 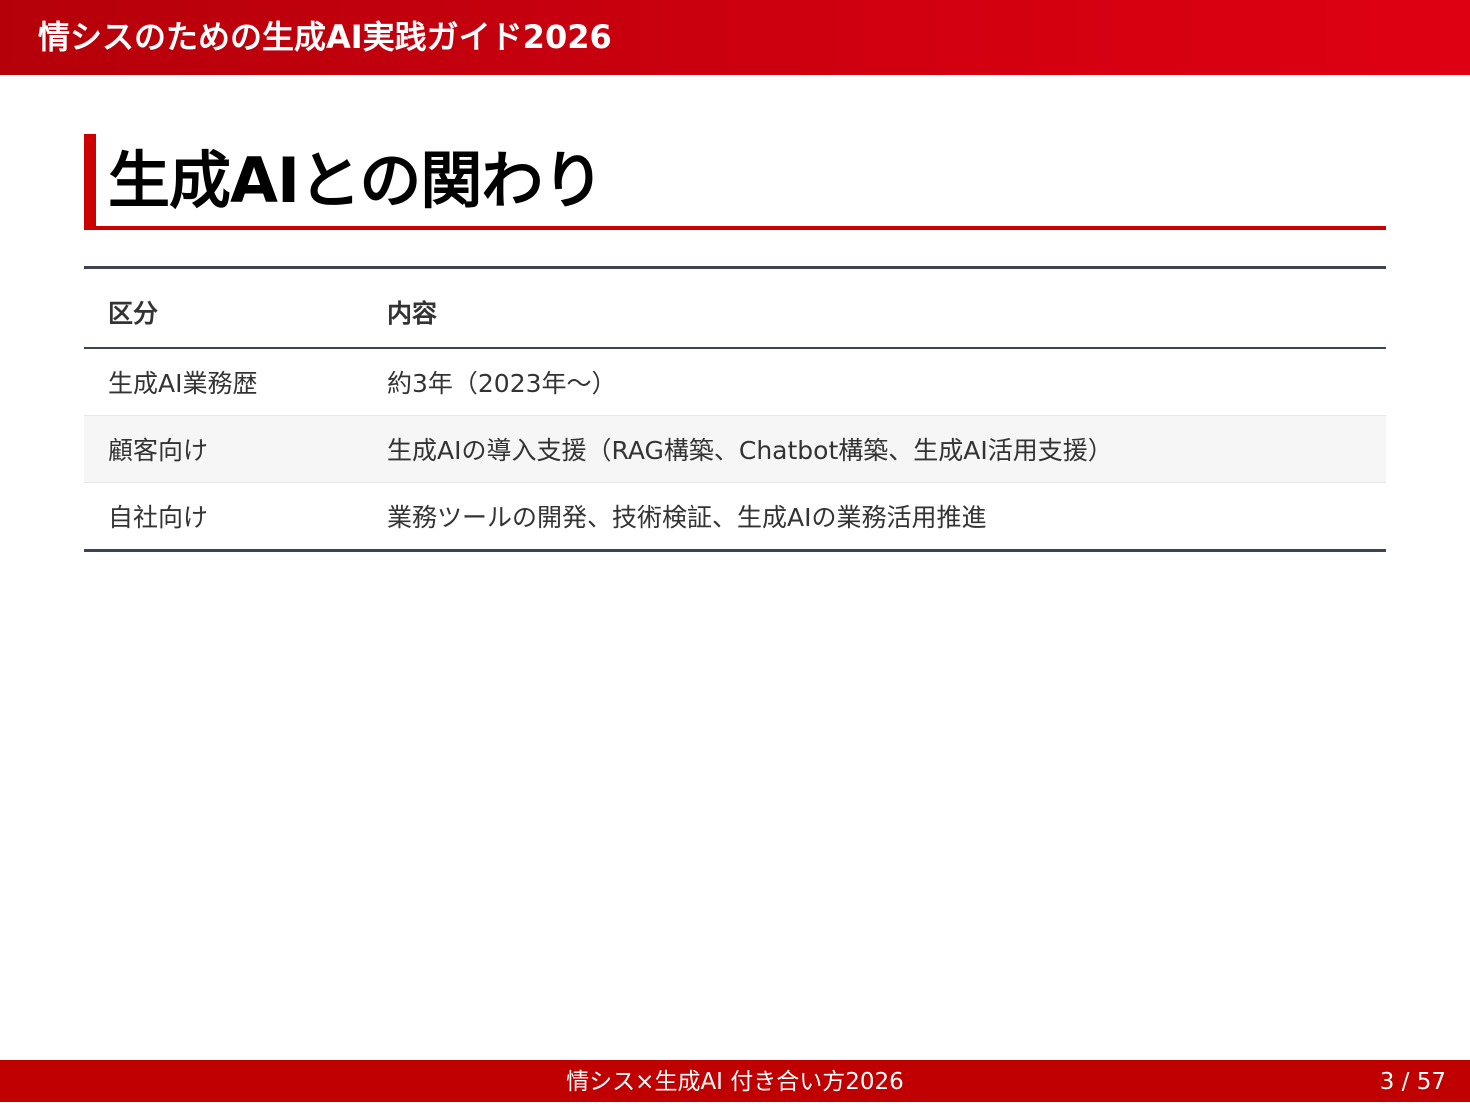 What do you see at coordinates (158, 450) in the screenshot?
I see `row-category-cell: 顧客向け` at bounding box center [158, 450].